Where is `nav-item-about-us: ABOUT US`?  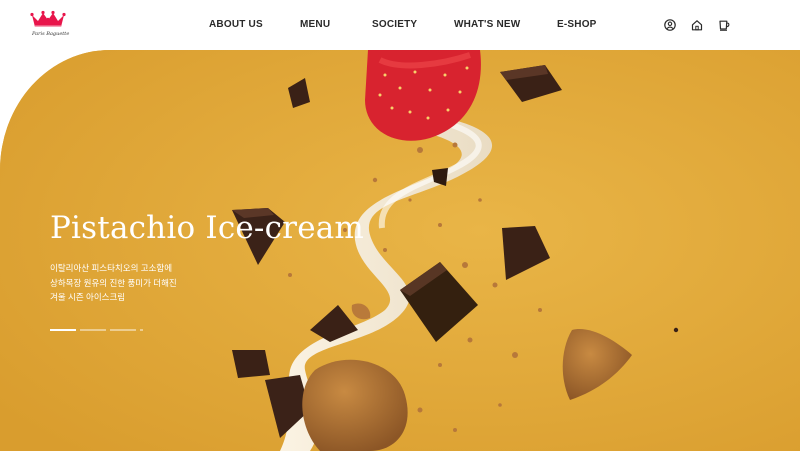 nav-item-about-us: ABOUT US is located at coordinates (236, 24).